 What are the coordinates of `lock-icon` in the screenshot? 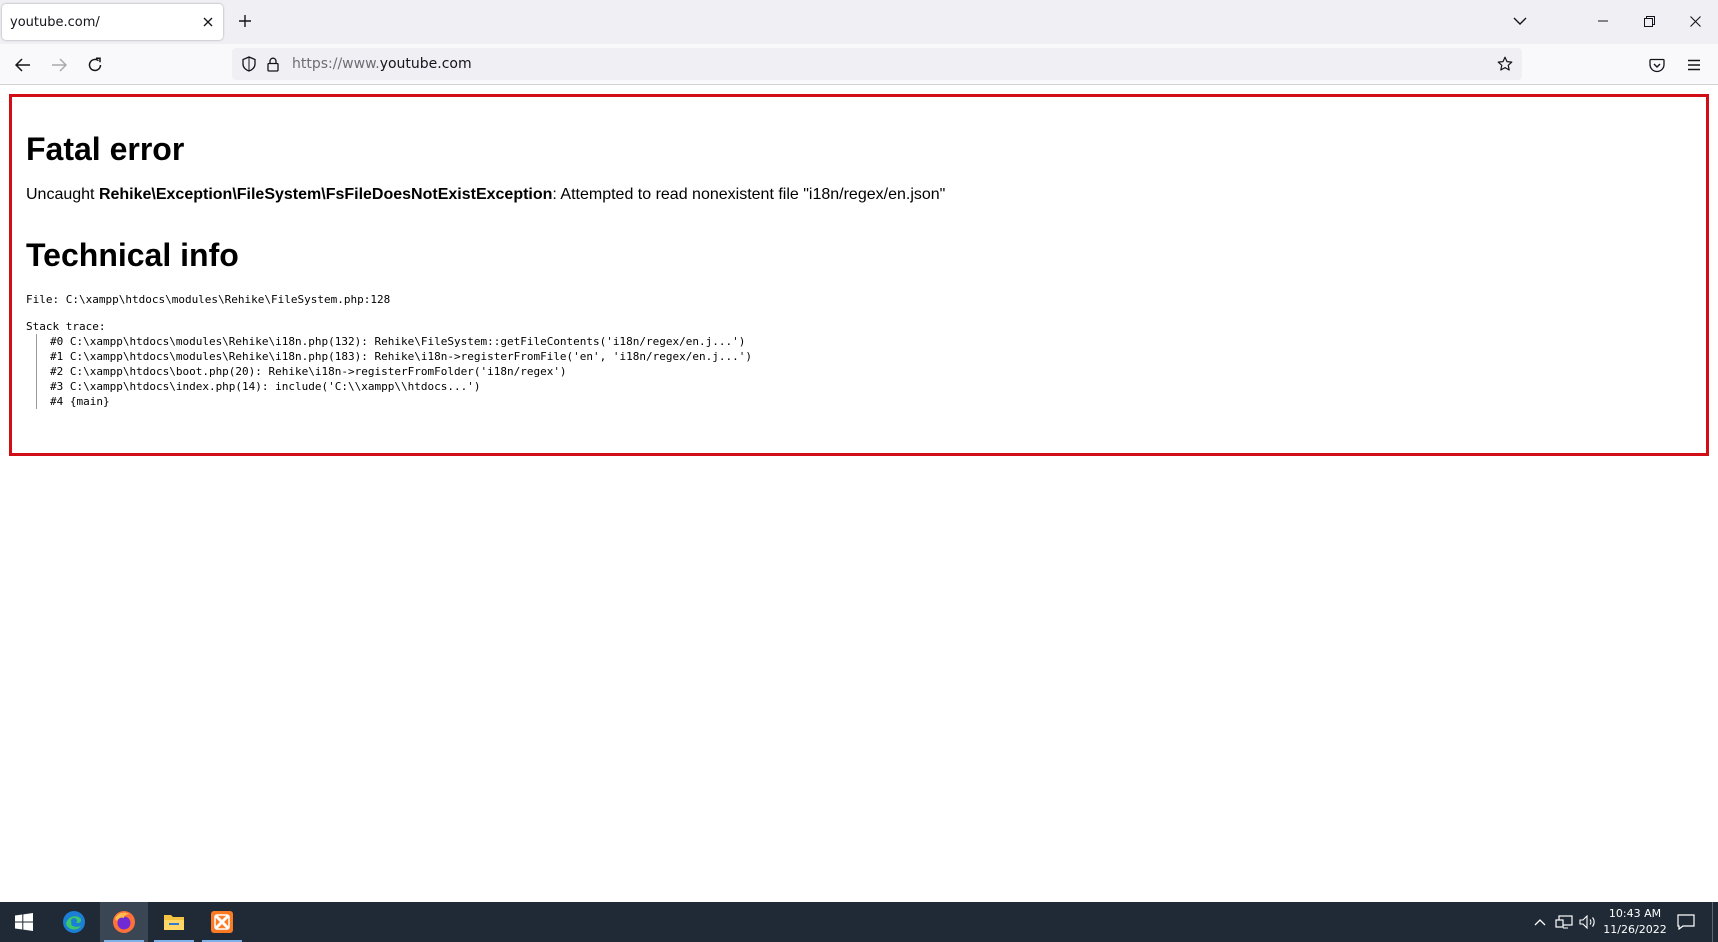 It's located at (273, 64).